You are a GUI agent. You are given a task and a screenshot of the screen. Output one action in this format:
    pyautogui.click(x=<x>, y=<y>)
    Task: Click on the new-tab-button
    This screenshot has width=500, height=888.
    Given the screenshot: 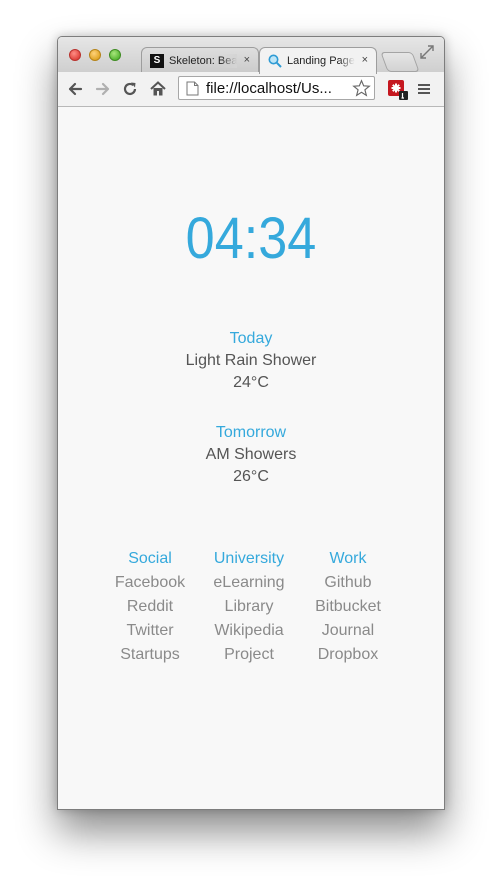 What is the action you would take?
    pyautogui.click(x=400, y=62)
    